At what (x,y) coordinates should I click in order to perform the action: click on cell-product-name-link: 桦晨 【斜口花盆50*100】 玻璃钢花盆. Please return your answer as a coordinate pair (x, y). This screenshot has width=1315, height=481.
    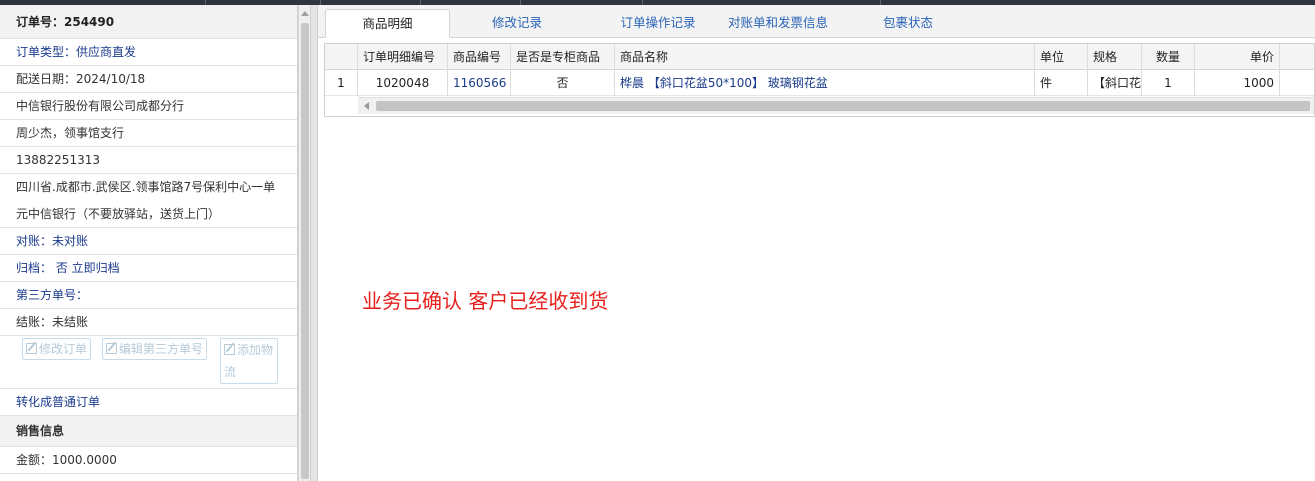
    Looking at the image, I should click on (825, 83).